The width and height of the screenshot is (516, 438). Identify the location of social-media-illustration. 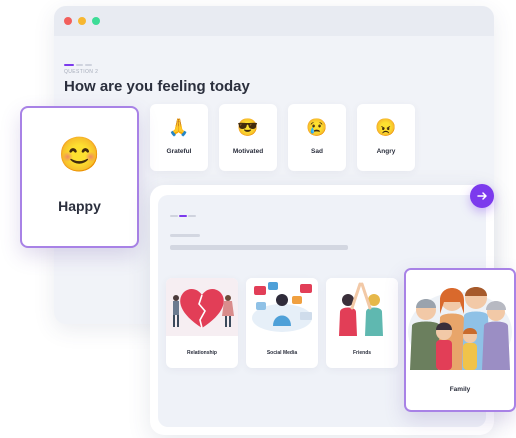
(282, 307).